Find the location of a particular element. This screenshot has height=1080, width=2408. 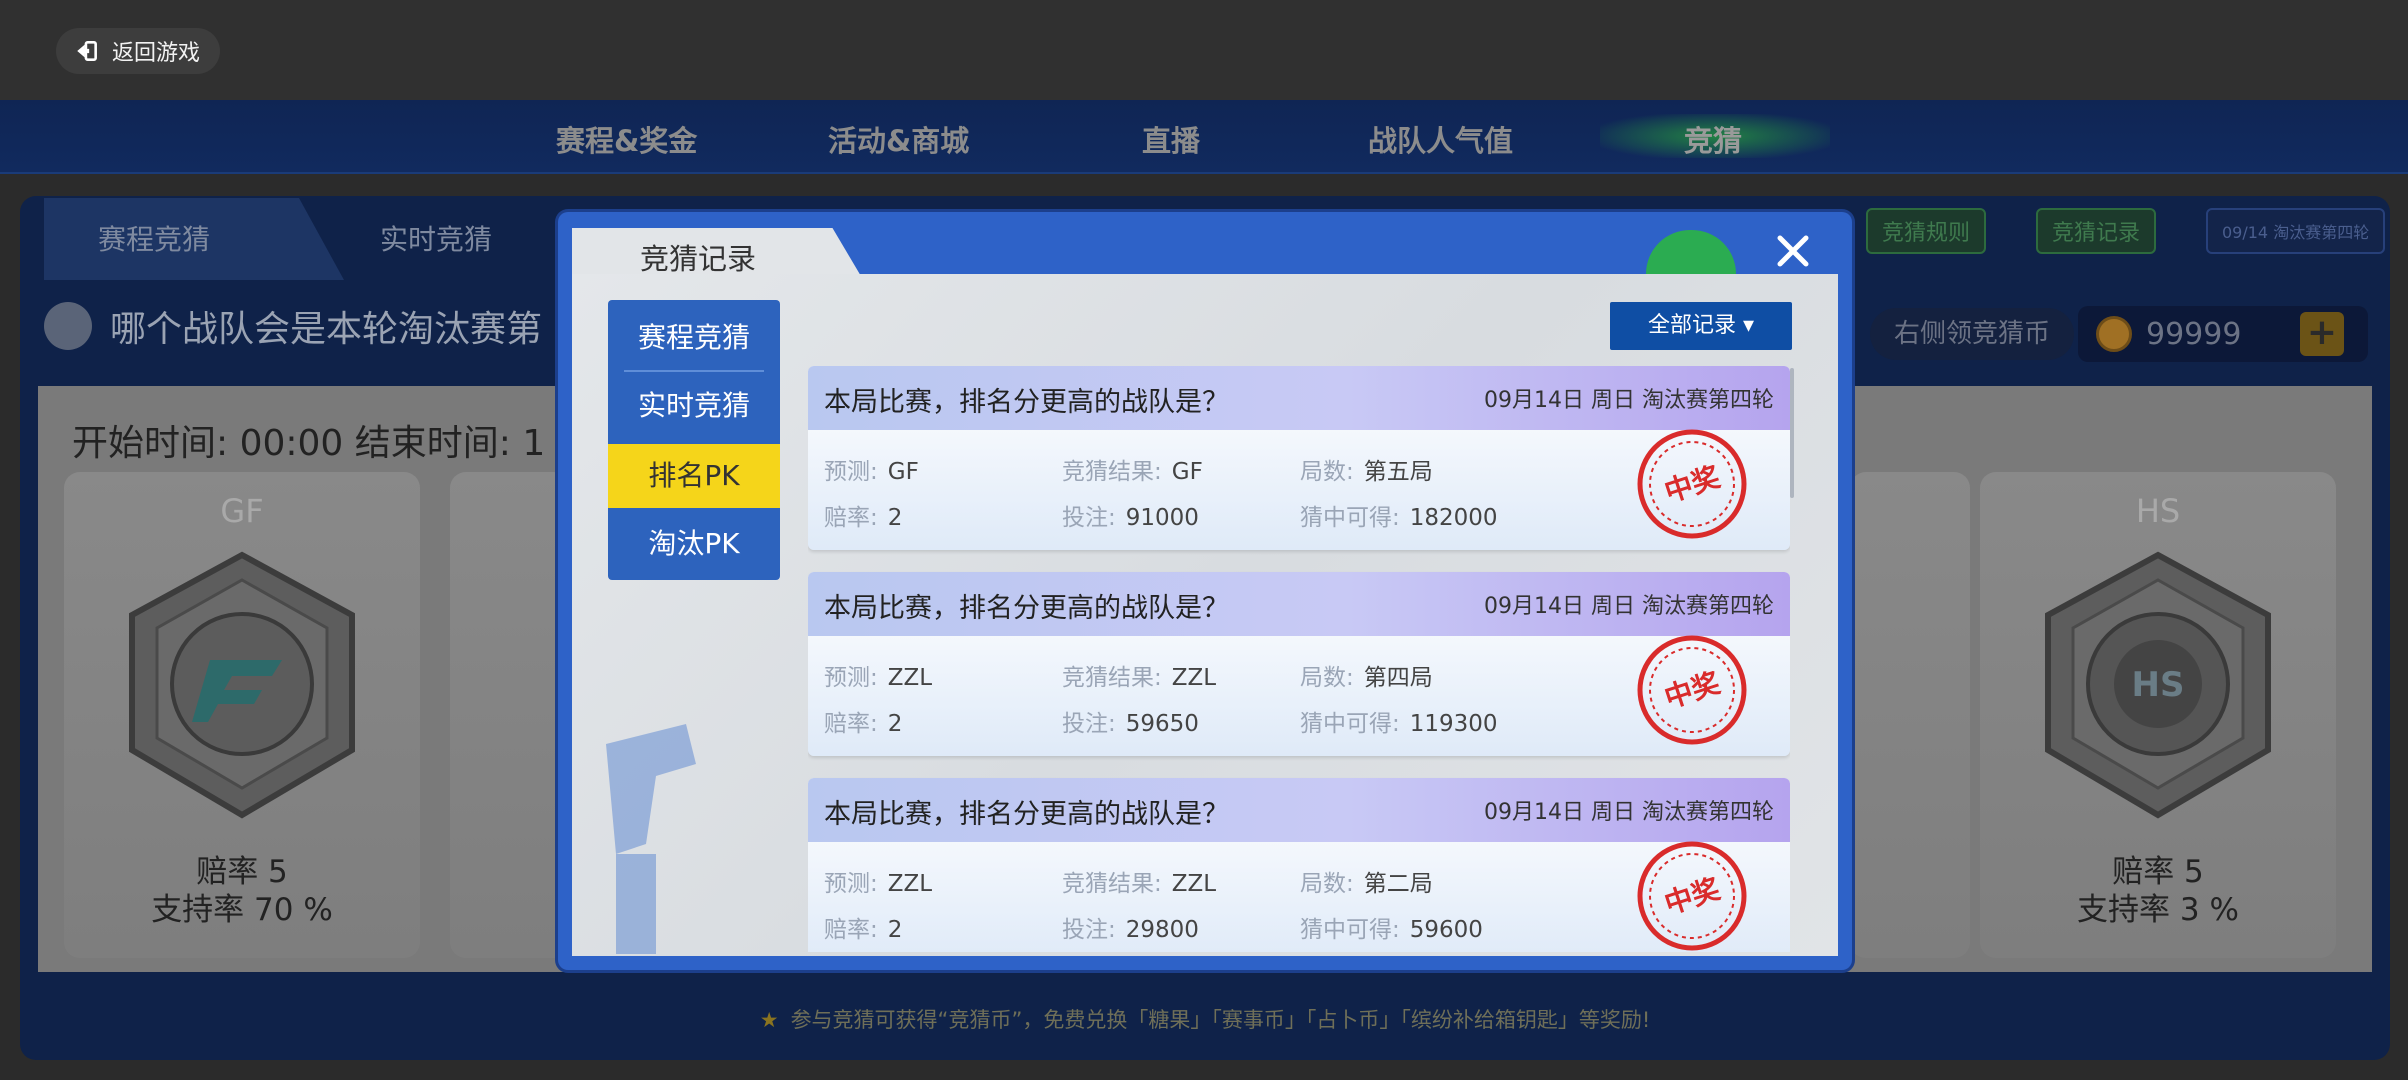

nav-tab-events-shop: 活动&商城 is located at coordinates (898, 139).